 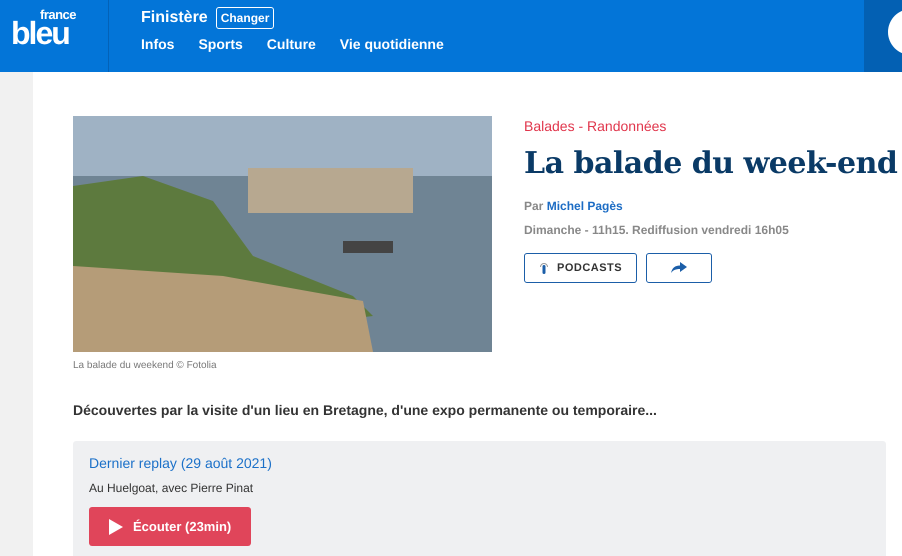 I want to click on nav-link: Culture, so click(x=291, y=44).